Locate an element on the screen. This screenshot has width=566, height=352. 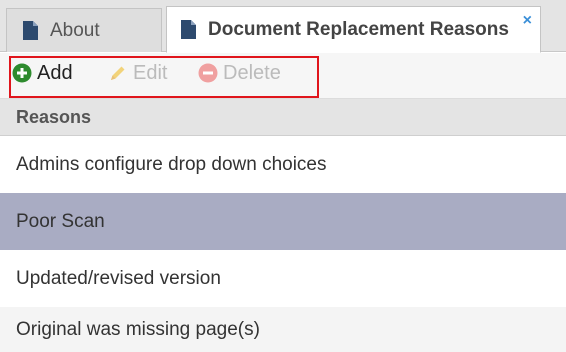
tab-about-label: About is located at coordinates (75, 30).